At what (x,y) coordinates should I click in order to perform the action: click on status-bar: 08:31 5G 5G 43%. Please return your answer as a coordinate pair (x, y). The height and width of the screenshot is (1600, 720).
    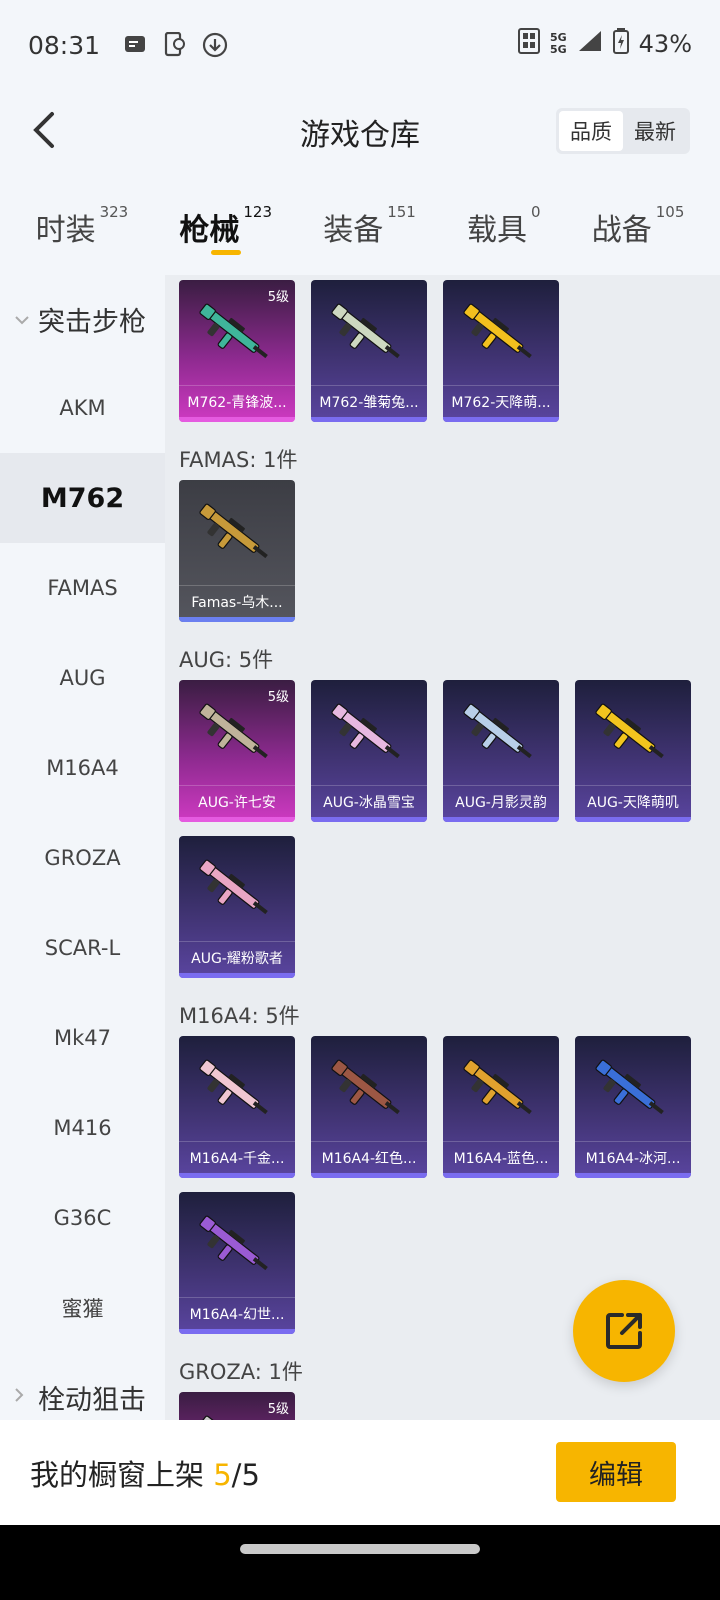
    Looking at the image, I should click on (360, 45).